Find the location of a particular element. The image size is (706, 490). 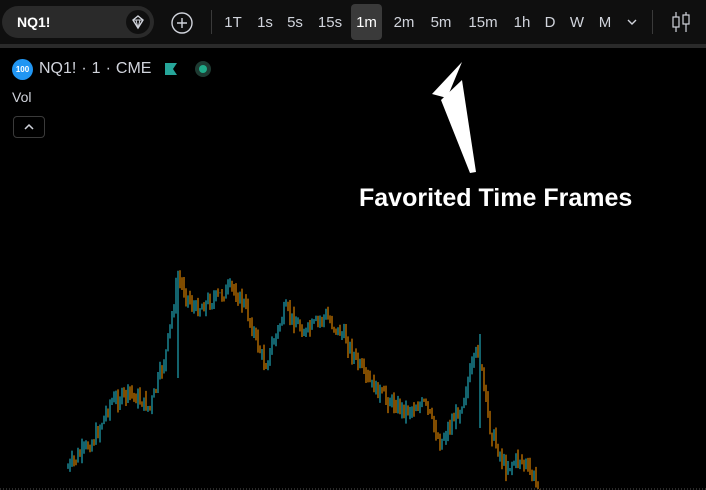

timeframe-1t-button: 1T is located at coordinates (233, 22).